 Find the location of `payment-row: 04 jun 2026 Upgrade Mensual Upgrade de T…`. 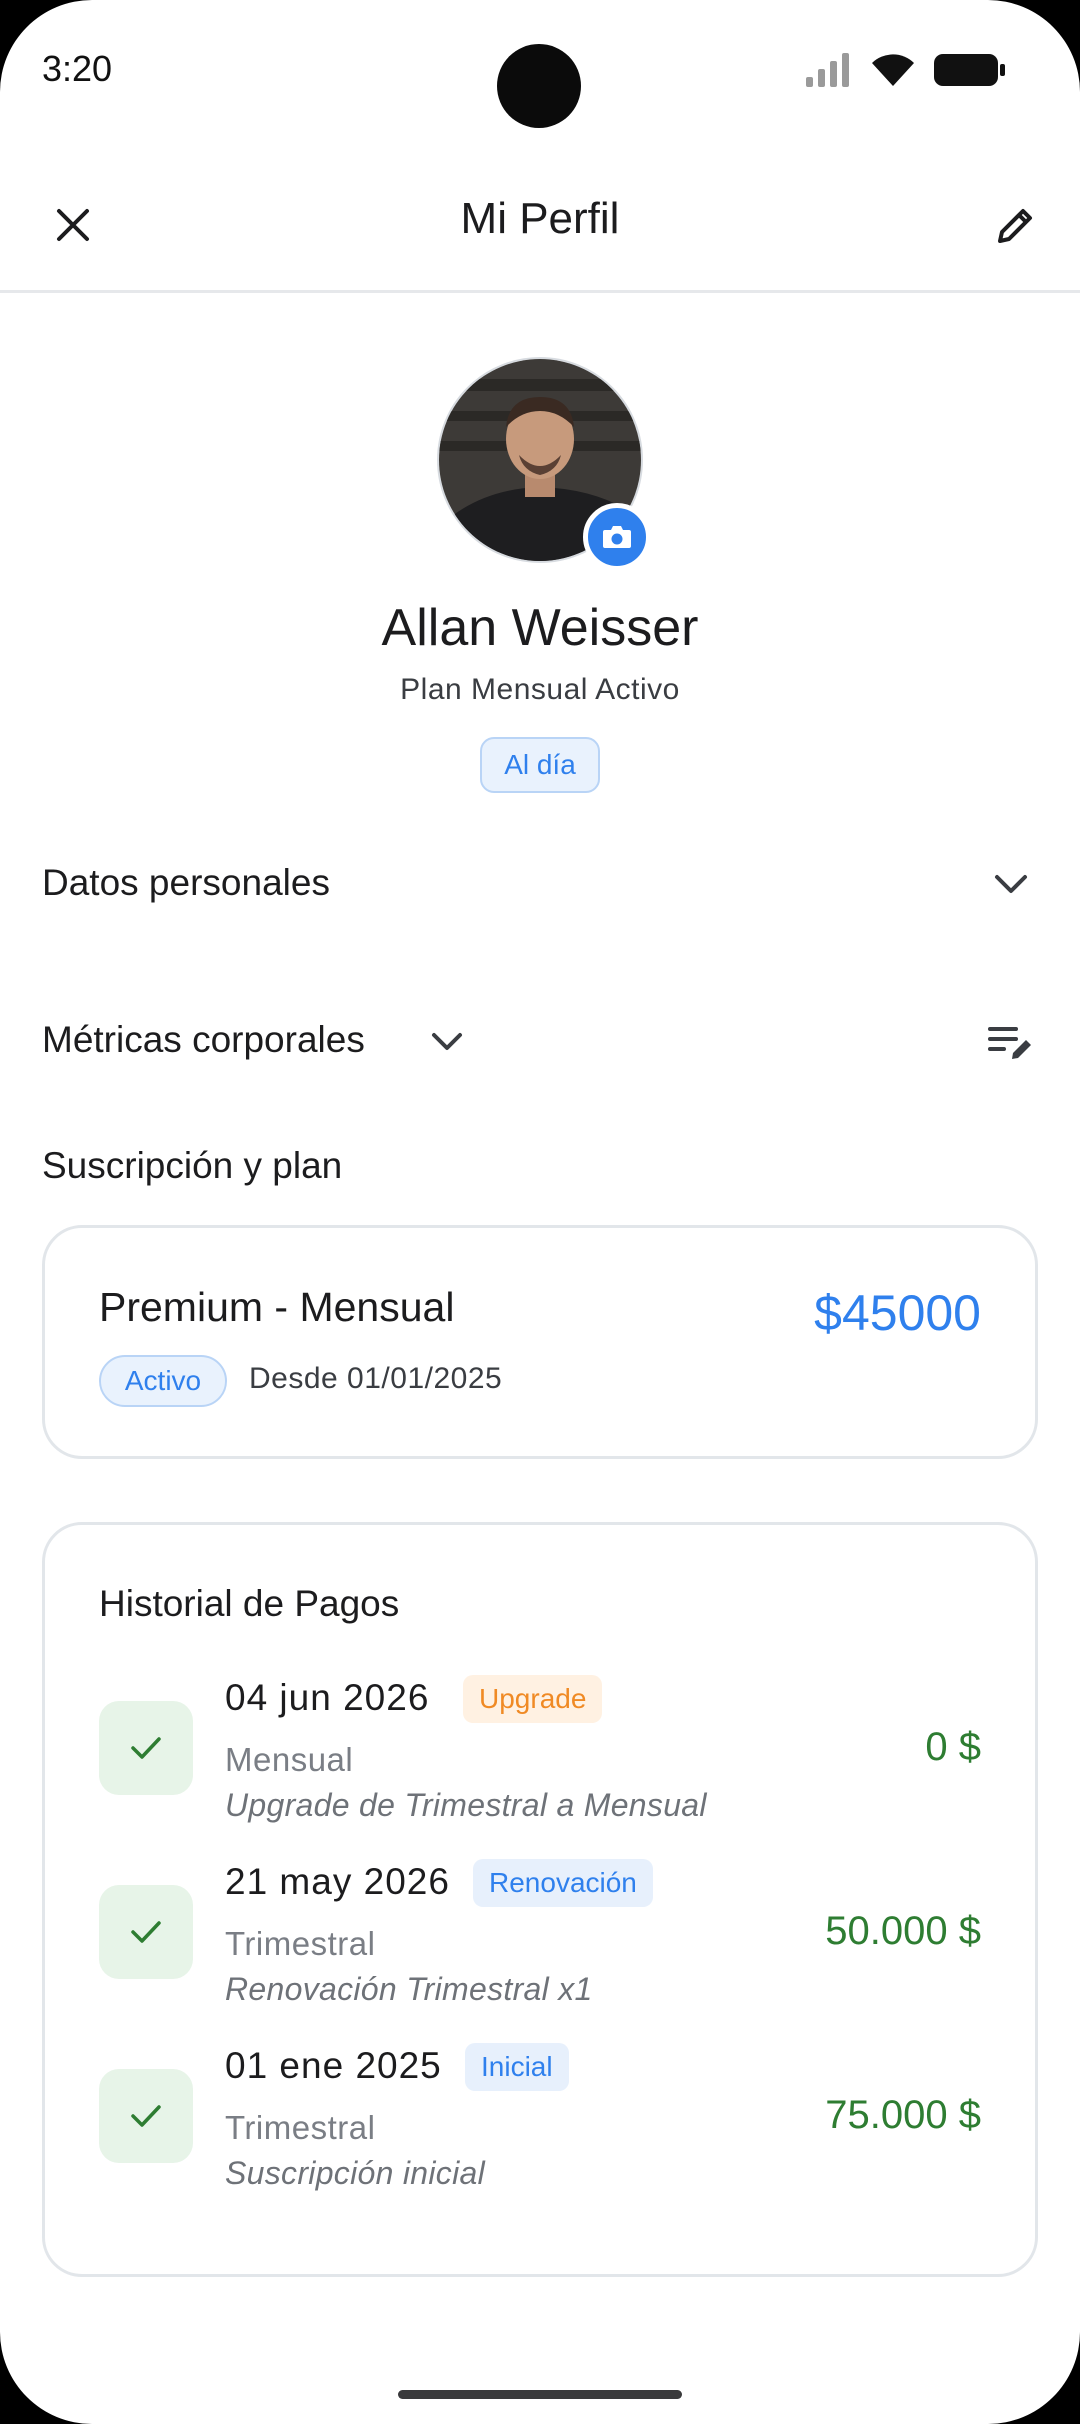

payment-row: 04 jun 2026 Upgrade Mensual Upgrade de T… is located at coordinates (540, 1756).